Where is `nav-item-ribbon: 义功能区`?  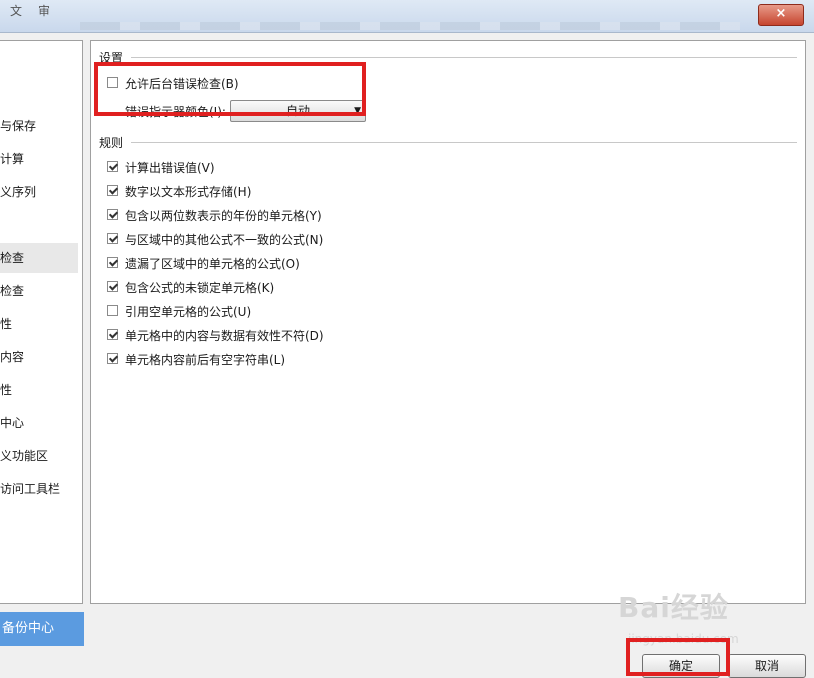 nav-item-ribbon: 义功能区 is located at coordinates (39, 456).